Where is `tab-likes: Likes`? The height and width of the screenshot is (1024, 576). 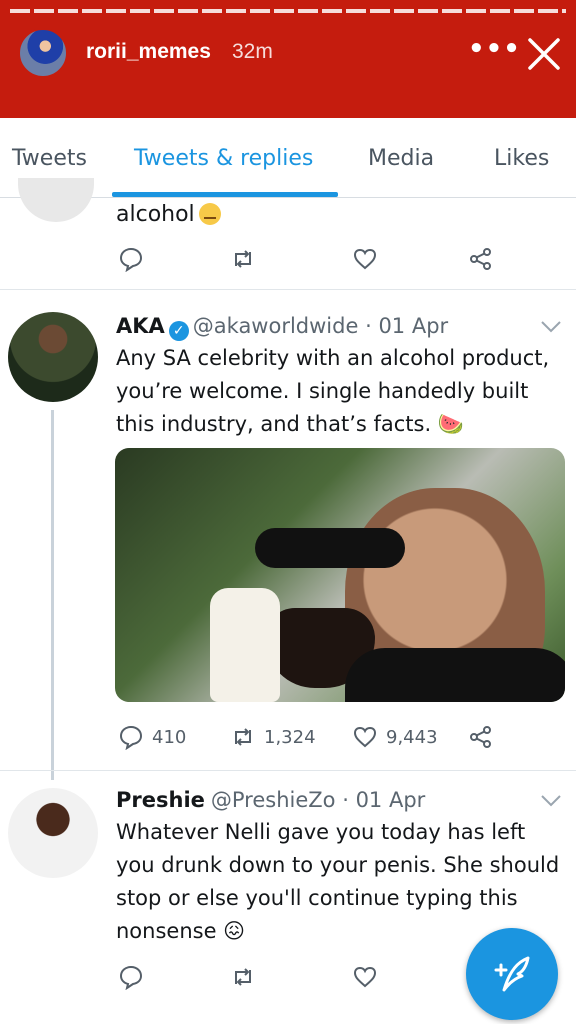
tab-likes: Likes is located at coordinates (521, 158).